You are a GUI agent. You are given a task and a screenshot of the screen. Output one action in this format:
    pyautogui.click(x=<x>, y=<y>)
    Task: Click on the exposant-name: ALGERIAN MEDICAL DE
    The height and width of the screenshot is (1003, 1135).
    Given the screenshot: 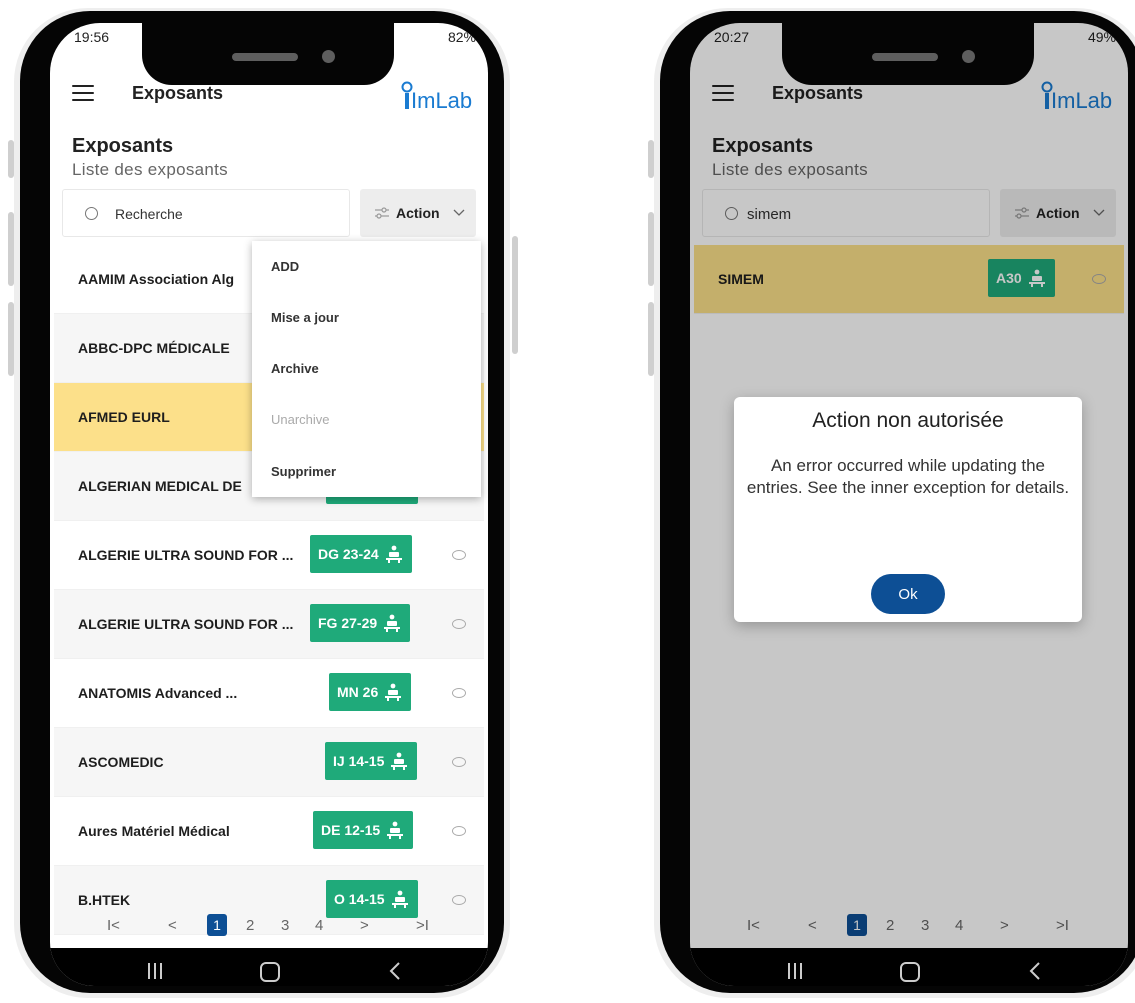 What is the action you would take?
    pyautogui.click(x=160, y=486)
    